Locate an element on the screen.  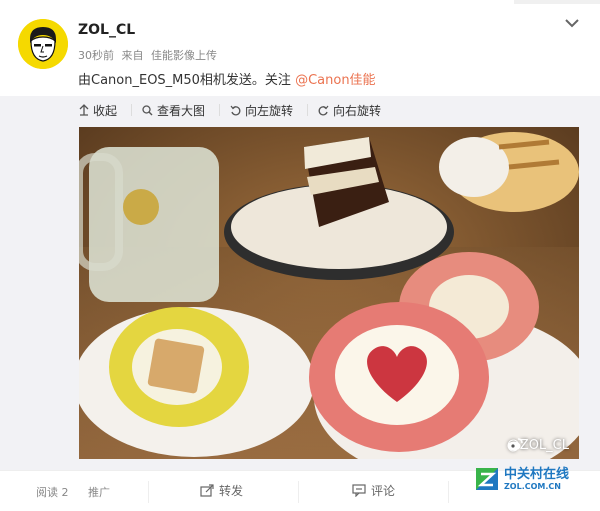
post-source: 佳能影像上传 is located at coordinates (184, 55).